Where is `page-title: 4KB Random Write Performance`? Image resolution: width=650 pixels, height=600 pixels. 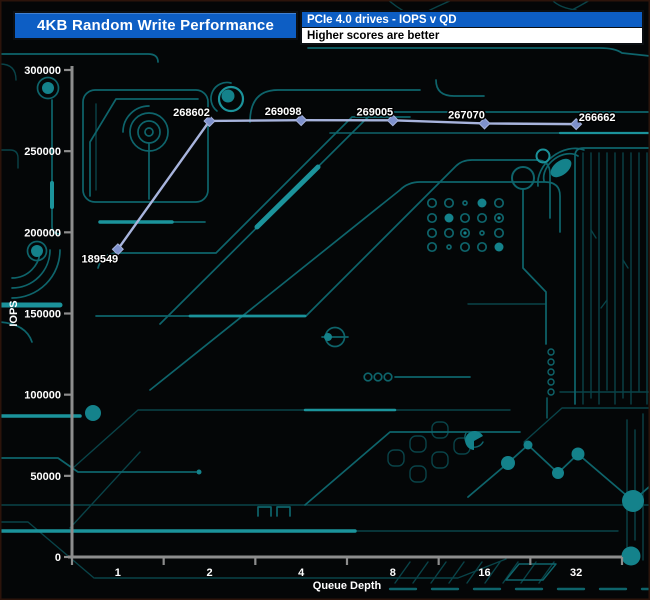
page-title: 4KB Random Write Performance is located at coordinates (155, 25).